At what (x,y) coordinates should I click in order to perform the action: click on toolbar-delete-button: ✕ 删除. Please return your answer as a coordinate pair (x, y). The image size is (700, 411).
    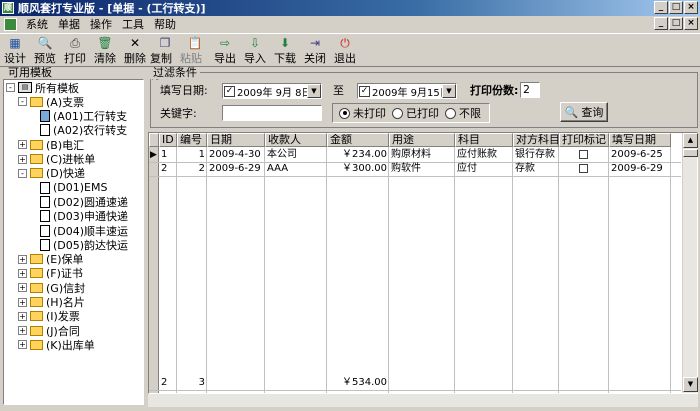
    Looking at the image, I should click on (135, 50).